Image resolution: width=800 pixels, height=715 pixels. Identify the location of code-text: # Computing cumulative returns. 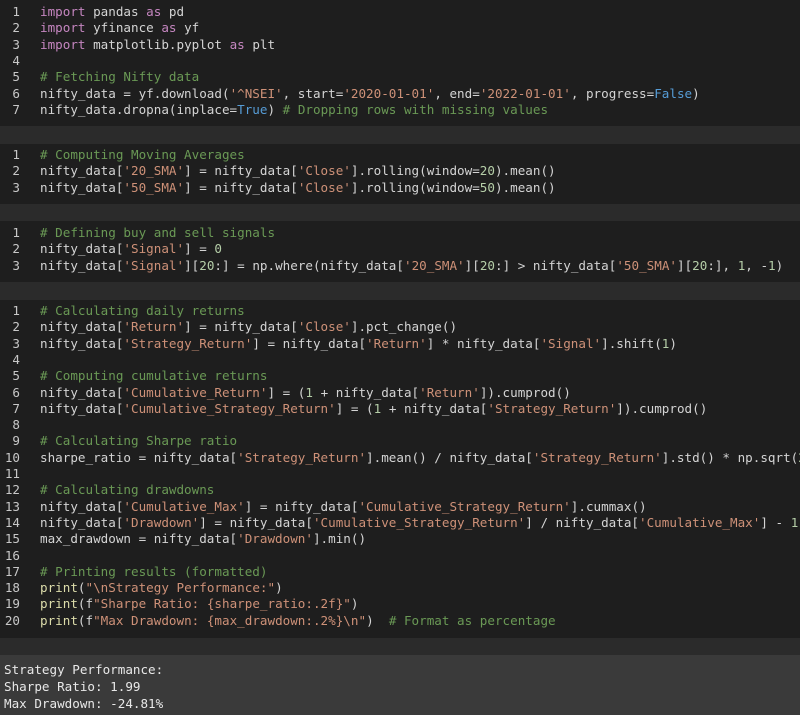
(154, 376).